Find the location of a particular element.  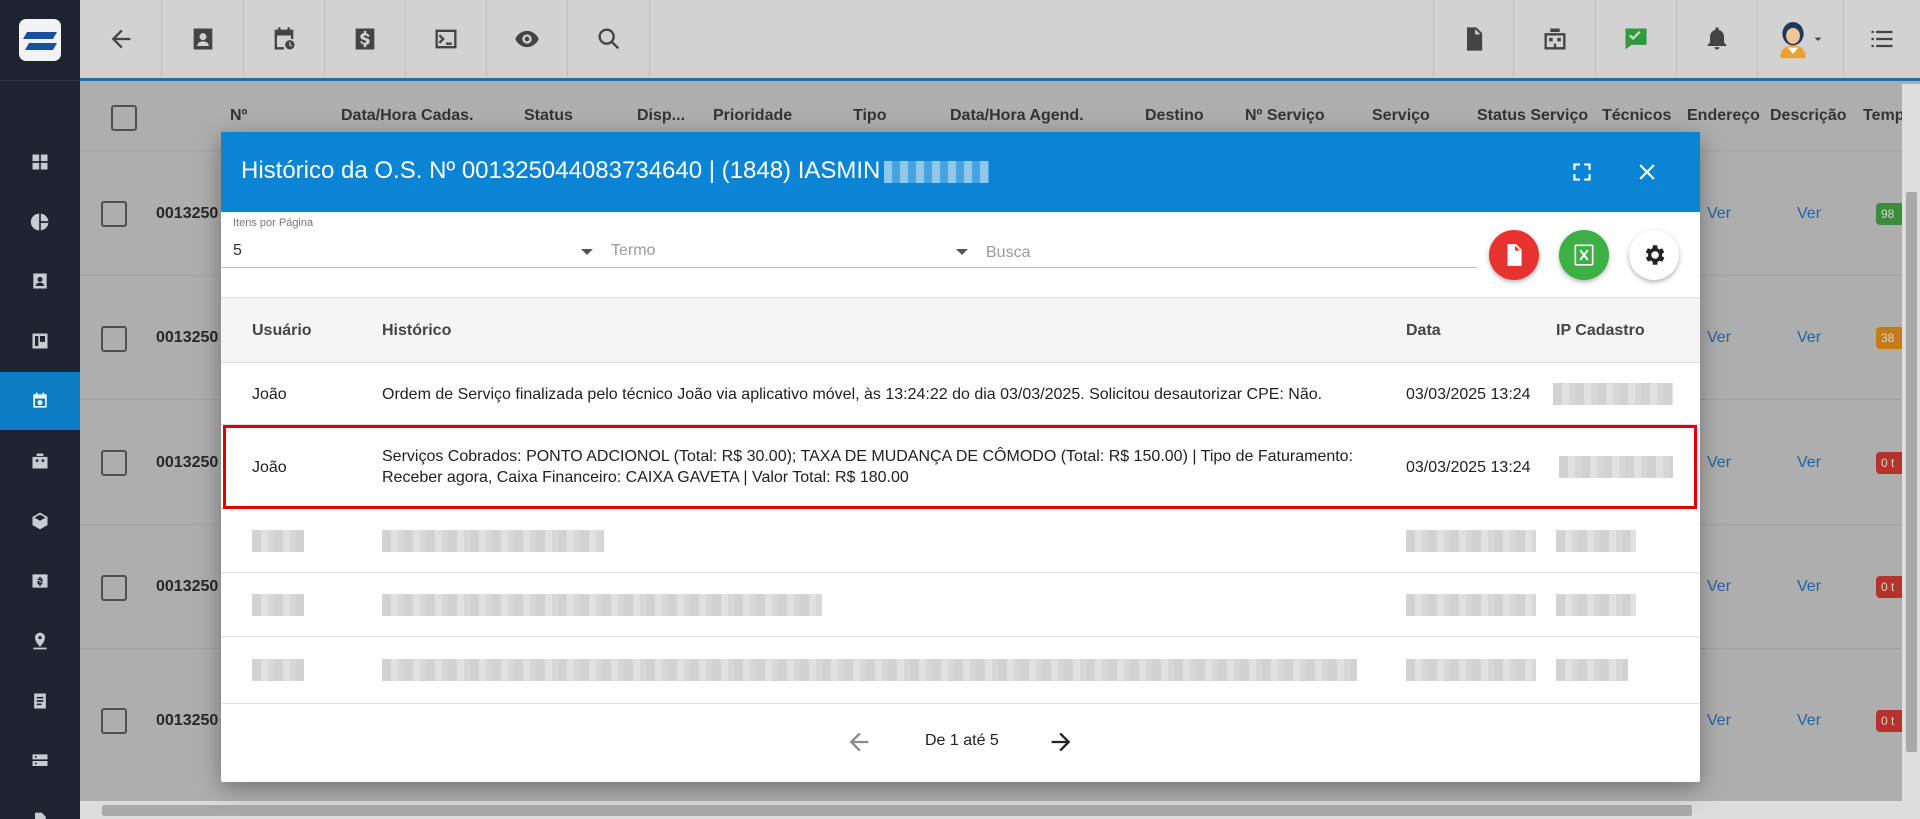

highlight-box is located at coordinates (960, 467).